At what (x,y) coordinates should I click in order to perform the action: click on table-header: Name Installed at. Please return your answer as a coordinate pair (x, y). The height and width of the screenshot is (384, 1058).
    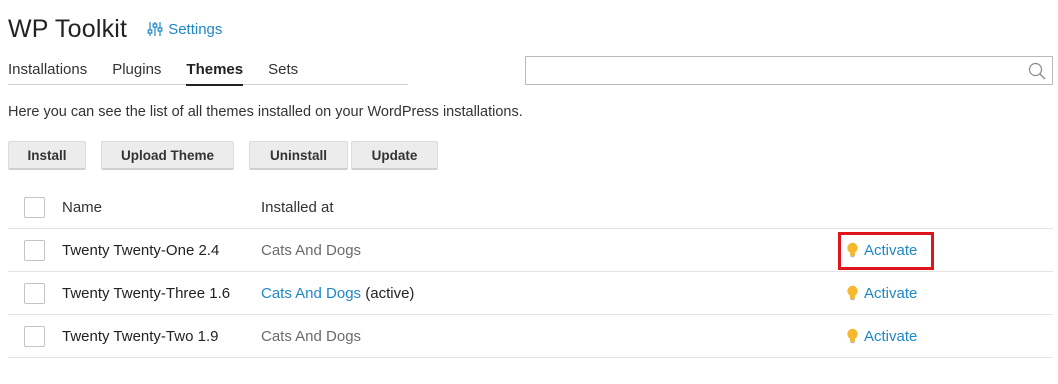
    Looking at the image, I should click on (530, 208).